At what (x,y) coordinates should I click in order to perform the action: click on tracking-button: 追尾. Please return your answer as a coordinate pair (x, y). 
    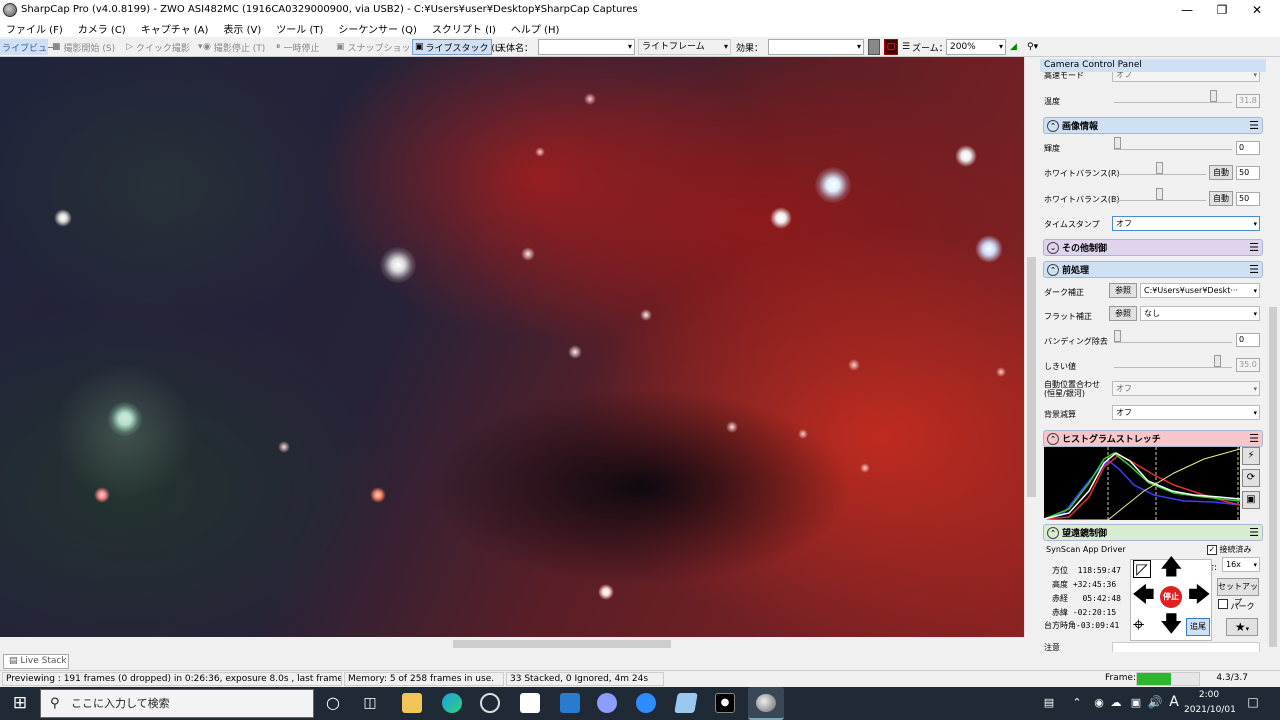
    Looking at the image, I should click on (1198, 627).